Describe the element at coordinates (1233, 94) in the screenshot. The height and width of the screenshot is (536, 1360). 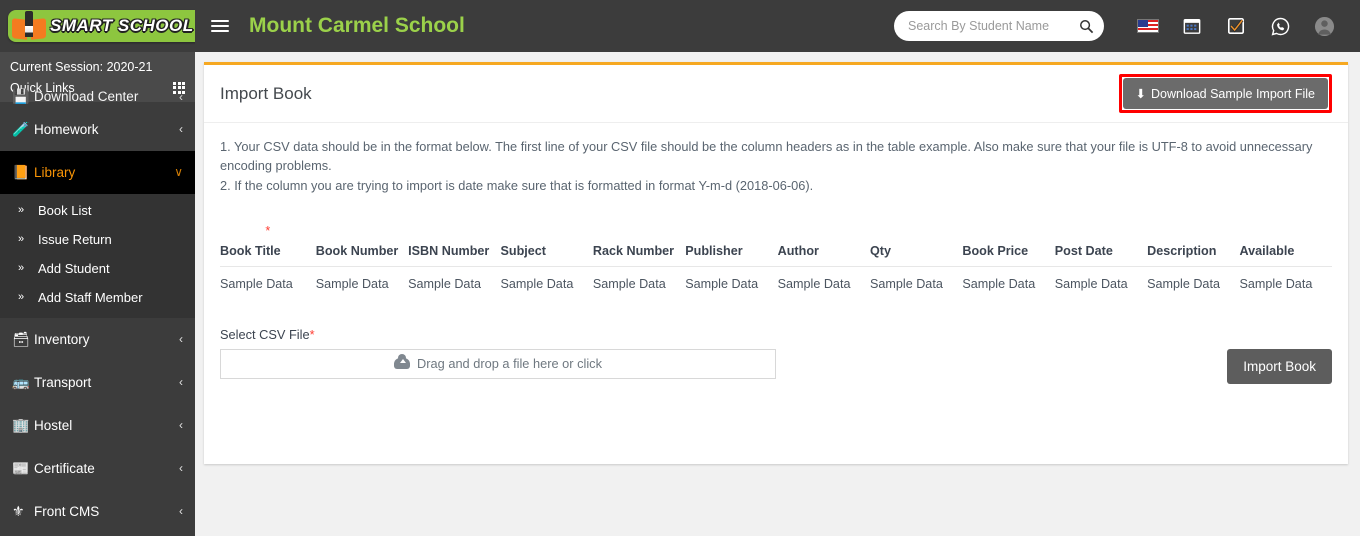
I see `download-button-label: Download Sample Import File` at that location.